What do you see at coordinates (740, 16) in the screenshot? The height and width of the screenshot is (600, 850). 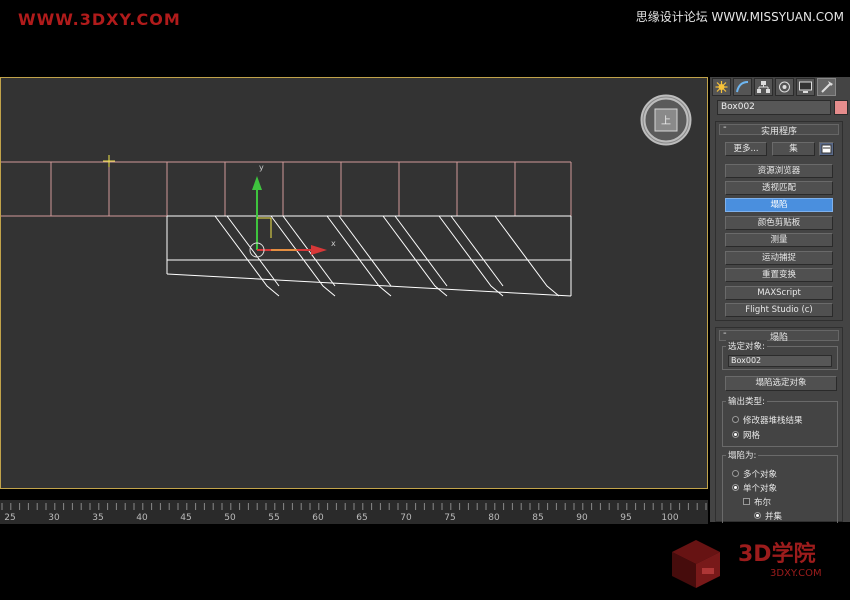 I see `watermark-top-right: 思缘设计论坛 WWW.MISSYUAN.COM` at bounding box center [740, 16].